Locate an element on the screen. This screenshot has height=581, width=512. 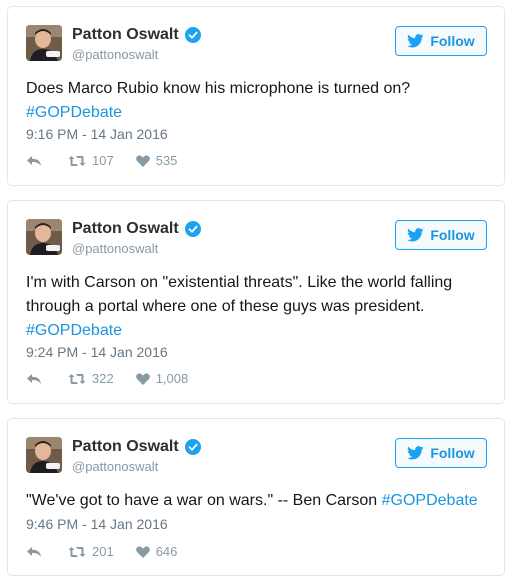
retweet-count: 107 is located at coordinates (103, 160).